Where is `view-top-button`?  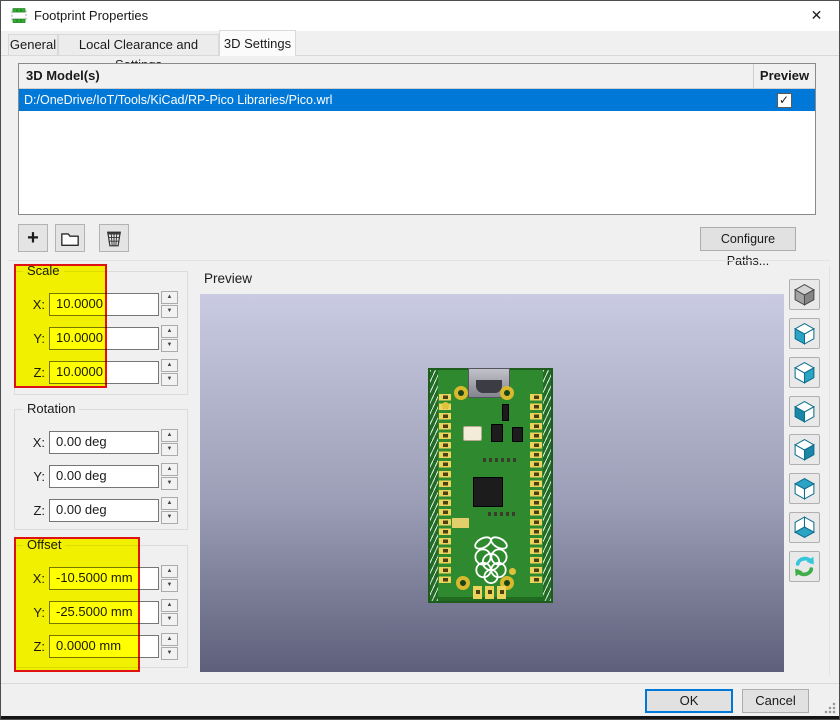
view-top-button is located at coordinates (804, 488).